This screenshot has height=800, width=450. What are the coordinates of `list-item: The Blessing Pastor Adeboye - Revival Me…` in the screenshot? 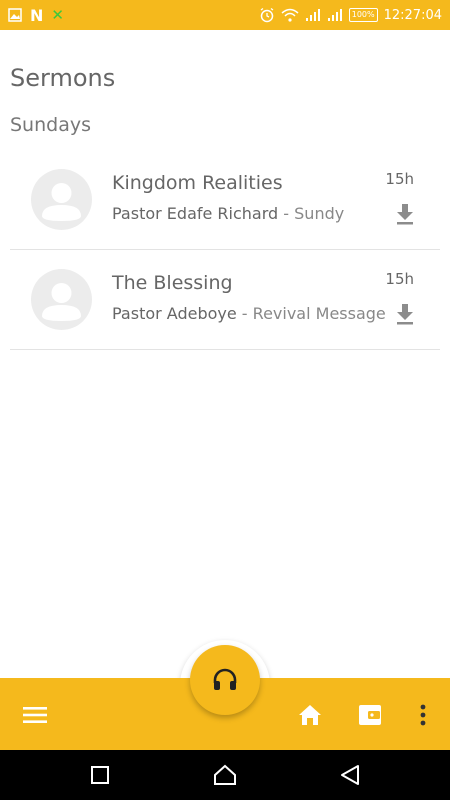 It's located at (225, 300).